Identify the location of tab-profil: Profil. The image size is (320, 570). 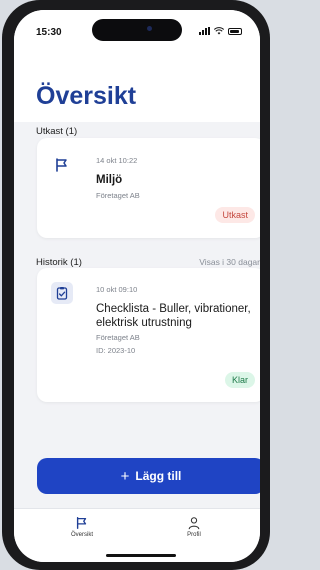
(194, 527).